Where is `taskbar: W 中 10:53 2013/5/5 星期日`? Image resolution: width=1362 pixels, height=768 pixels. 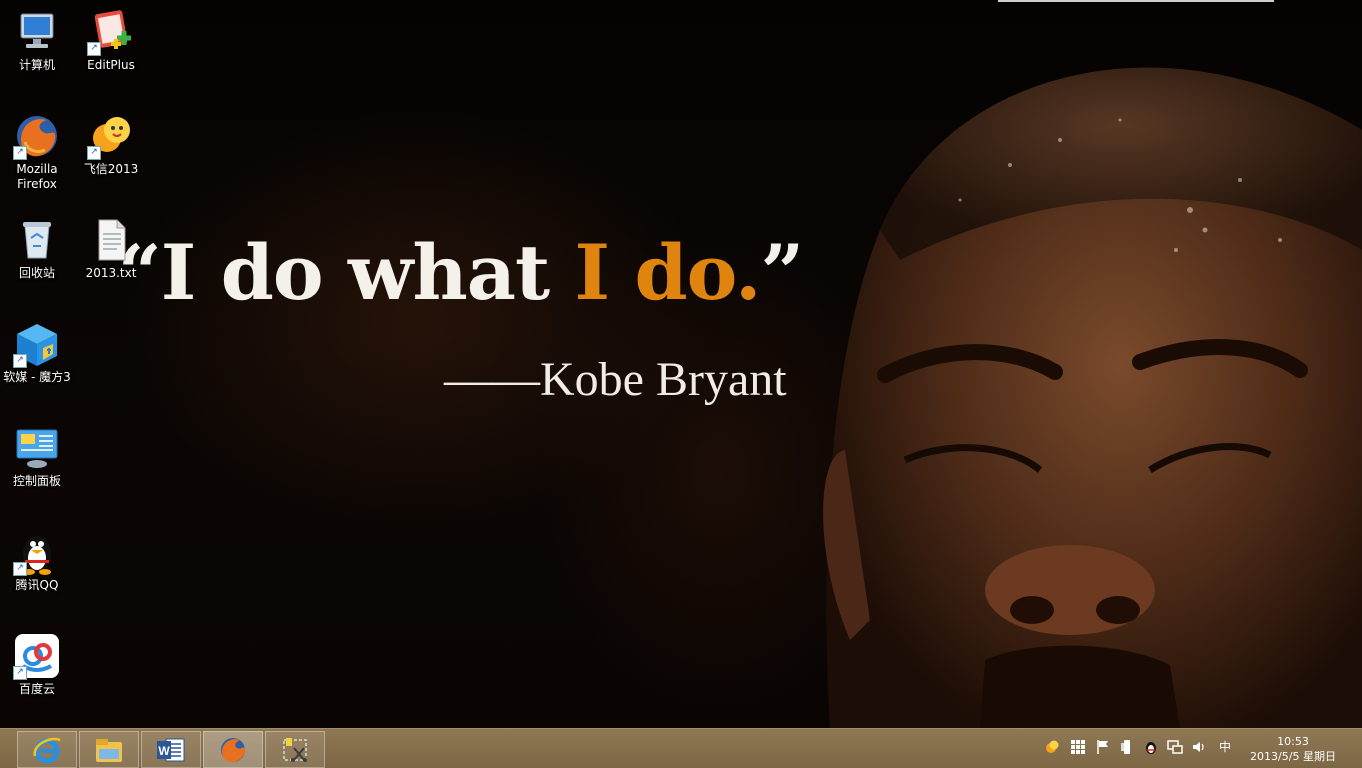 taskbar: W 中 10:53 2013/5/5 星期日 is located at coordinates (681, 748).